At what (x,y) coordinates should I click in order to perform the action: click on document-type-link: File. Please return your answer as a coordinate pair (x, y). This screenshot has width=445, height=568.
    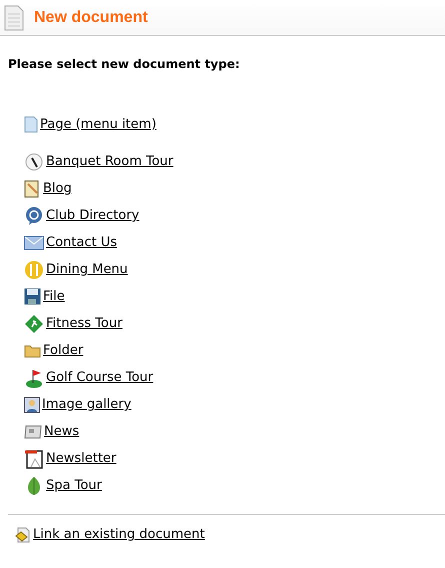
    Looking at the image, I should click on (54, 296).